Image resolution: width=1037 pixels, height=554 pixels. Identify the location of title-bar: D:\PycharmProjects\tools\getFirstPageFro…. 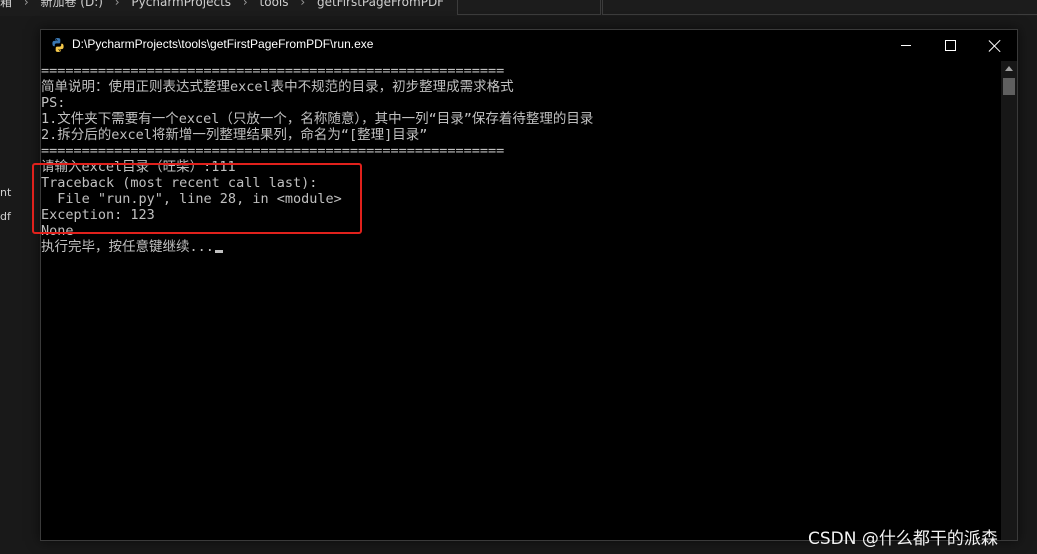
(529, 45).